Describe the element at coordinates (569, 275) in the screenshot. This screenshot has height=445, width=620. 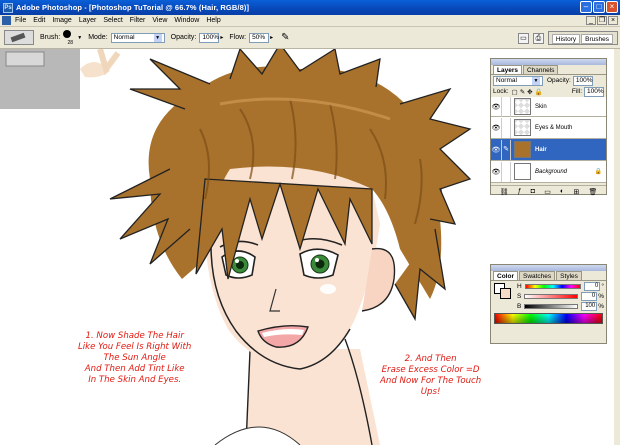
I see `tab-styles: Styles` at that location.